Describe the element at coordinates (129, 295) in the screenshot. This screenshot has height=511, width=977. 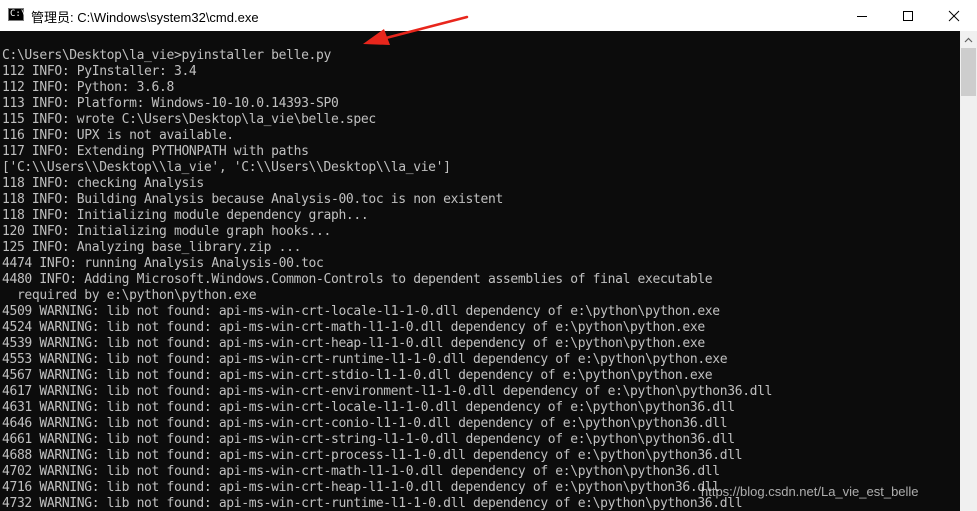
I see `console-line: required by e:\python\python.exe` at that location.